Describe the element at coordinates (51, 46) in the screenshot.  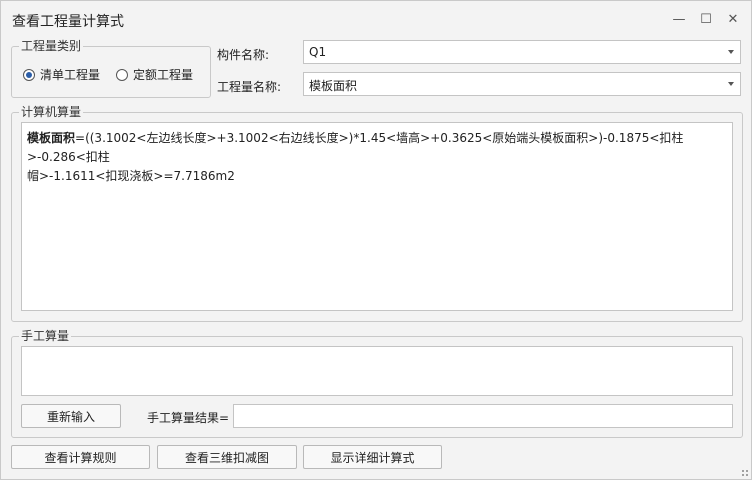
I see `category-group-label: 工程量类别` at that location.